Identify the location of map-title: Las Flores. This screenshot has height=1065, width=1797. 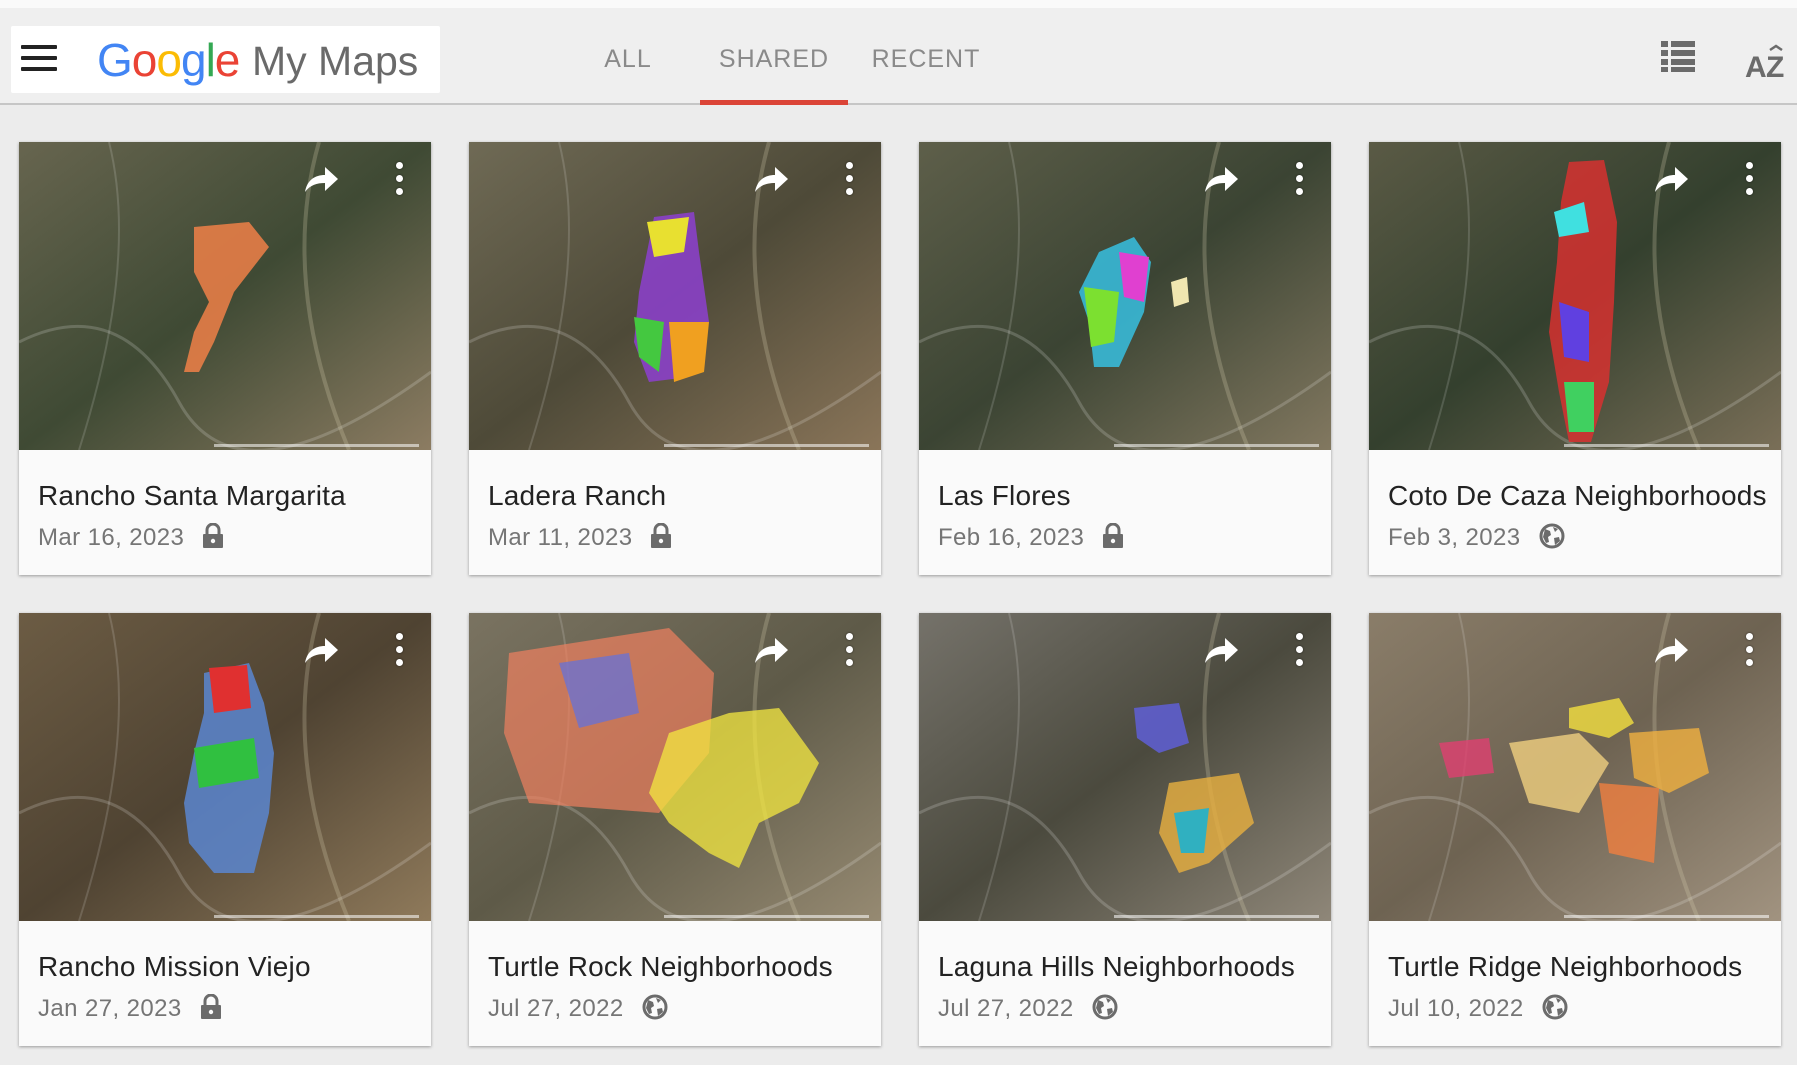
(1004, 496).